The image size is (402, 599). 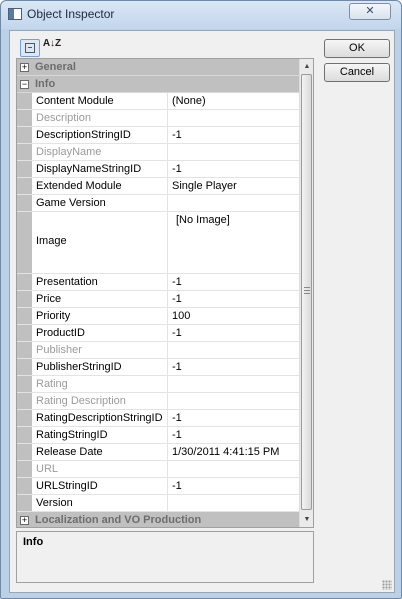 I want to click on property-name: Extended Module, so click(x=100, y=186).